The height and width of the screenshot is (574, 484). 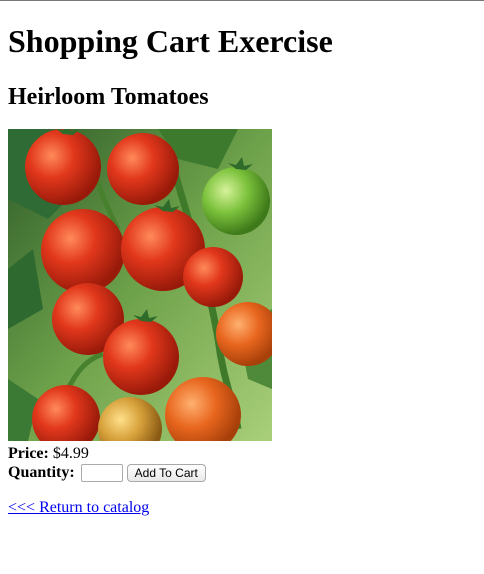 I want to click on page-title: Shopping Cart Exercise, so click(x=170, y=41).